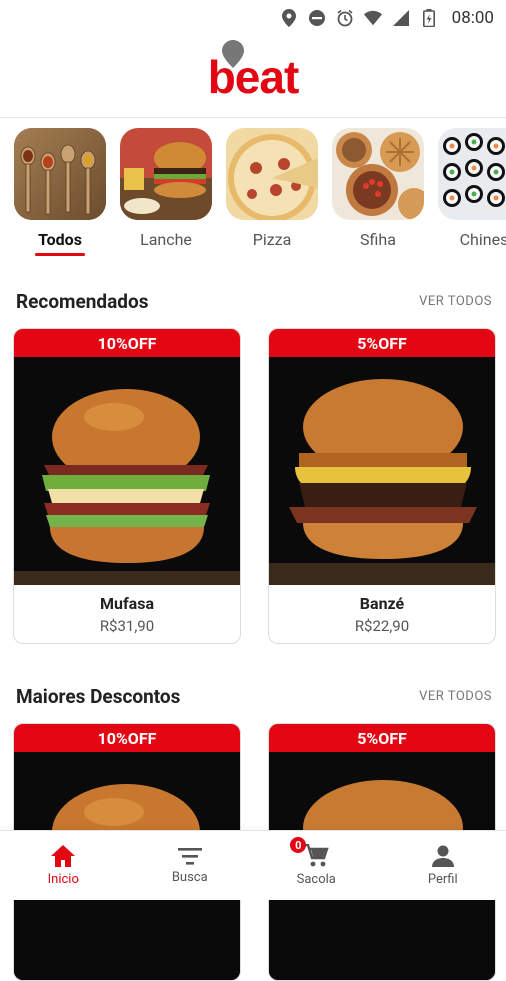 The image size is (506, 981). Describe the element at coordinates (190, 856) in the screenshot. I see `filter-icon` at that location.